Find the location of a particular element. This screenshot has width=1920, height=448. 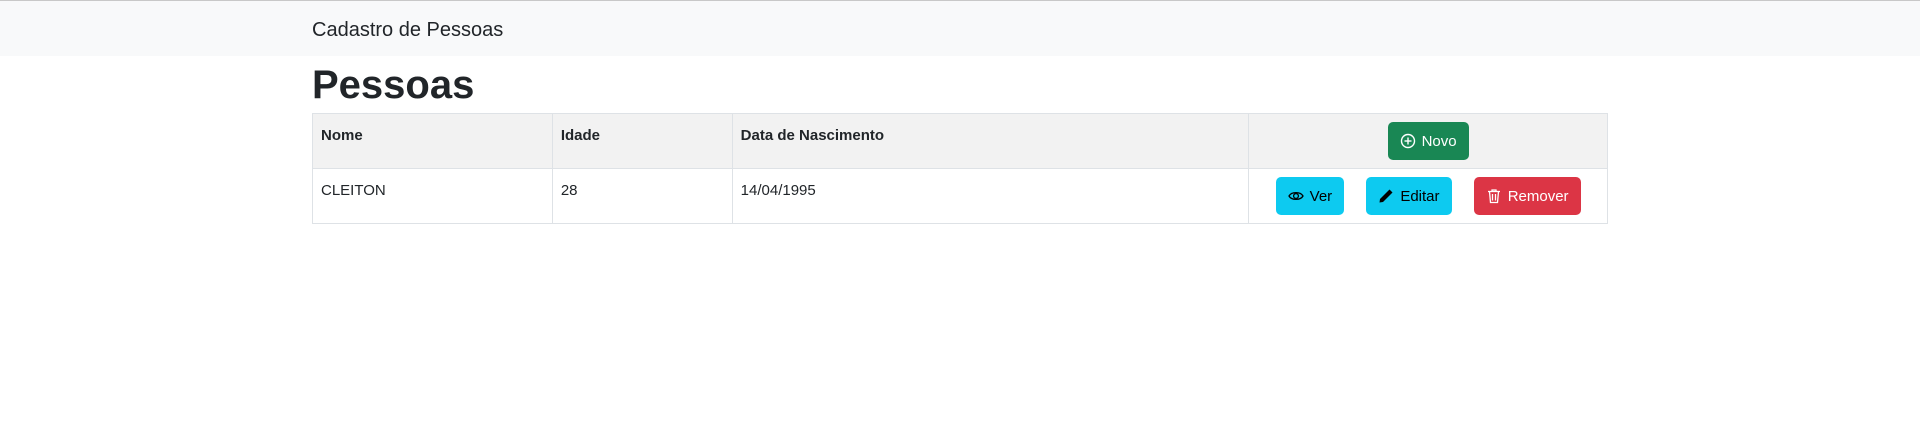

cell-nome: CLEITON is located at coordinates (432, 196).